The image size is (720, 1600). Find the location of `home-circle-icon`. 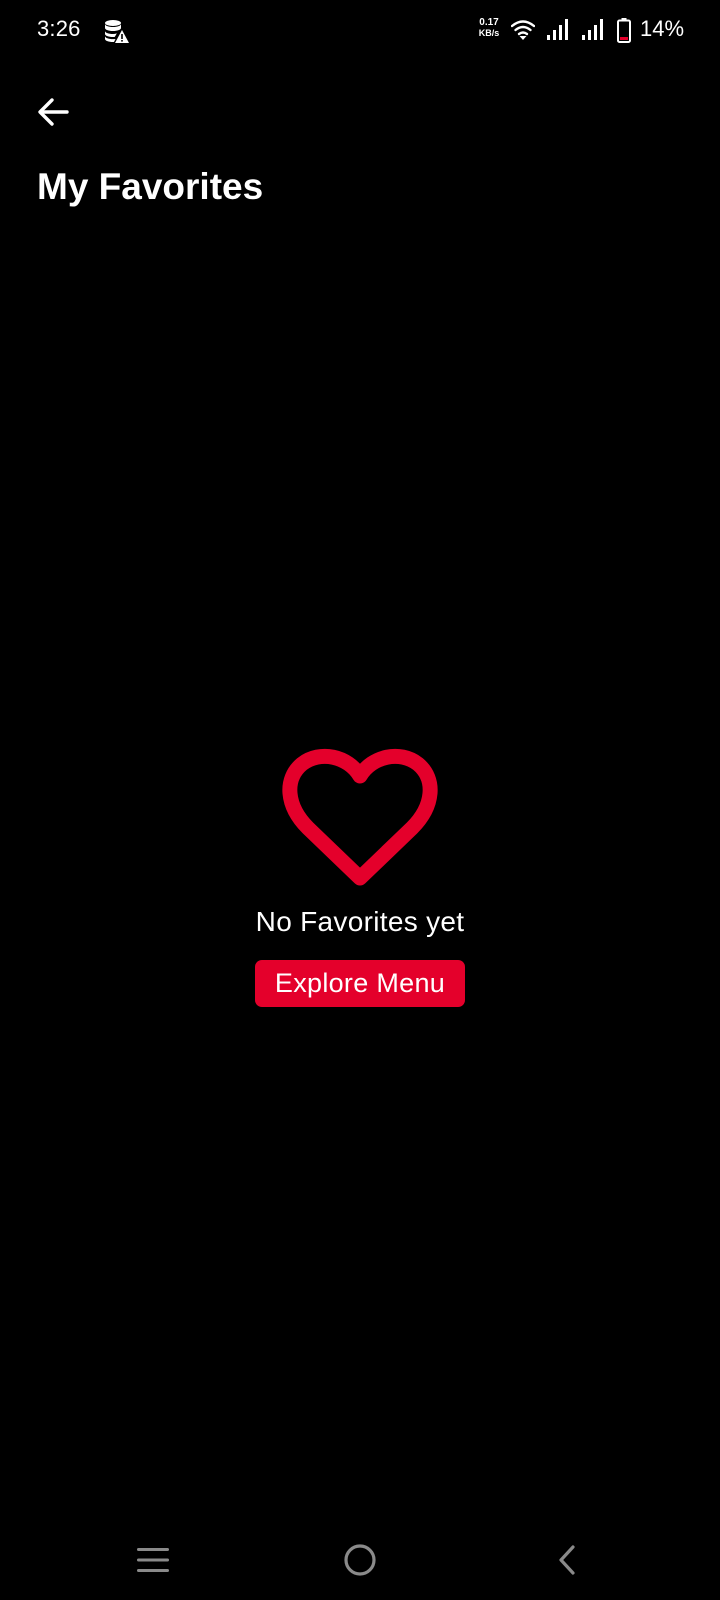

home-circle-icon is located at coordinates (360, 1560).